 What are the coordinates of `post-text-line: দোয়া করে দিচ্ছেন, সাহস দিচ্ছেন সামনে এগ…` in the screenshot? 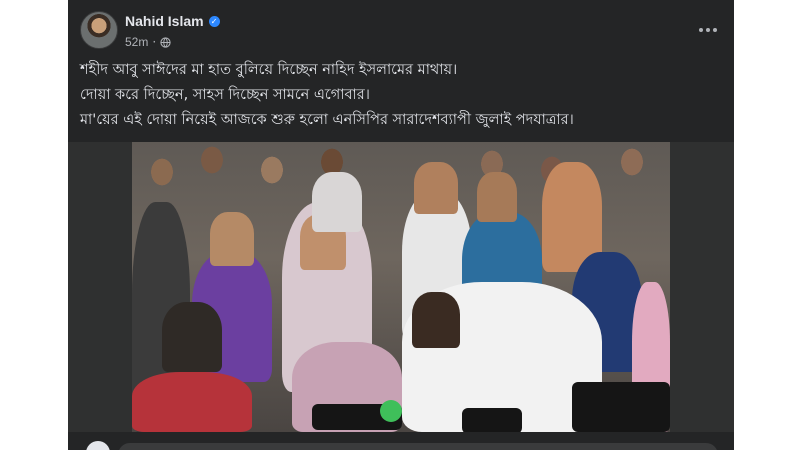 It's located at (225, 95).